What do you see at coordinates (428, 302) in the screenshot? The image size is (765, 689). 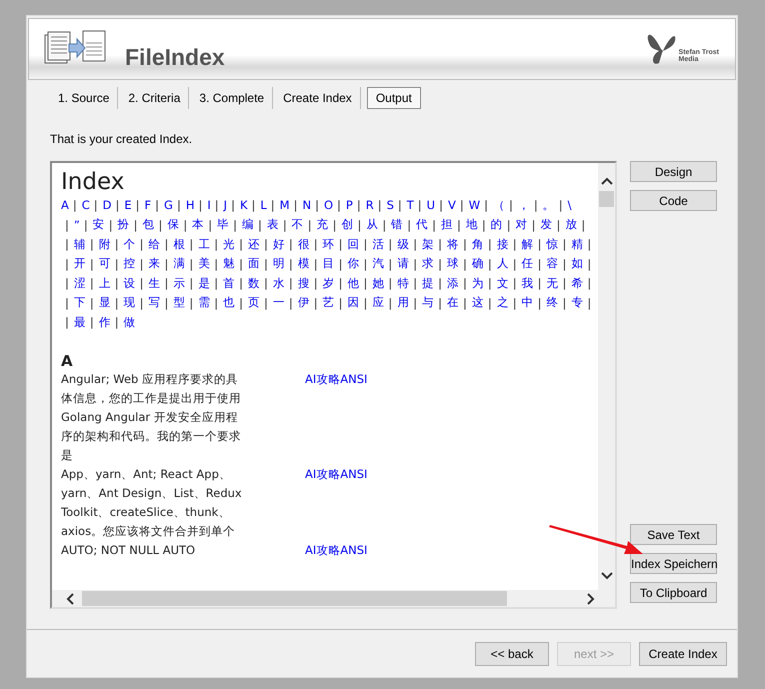 I see `index-link: 与` at bounding box center [428, 302].